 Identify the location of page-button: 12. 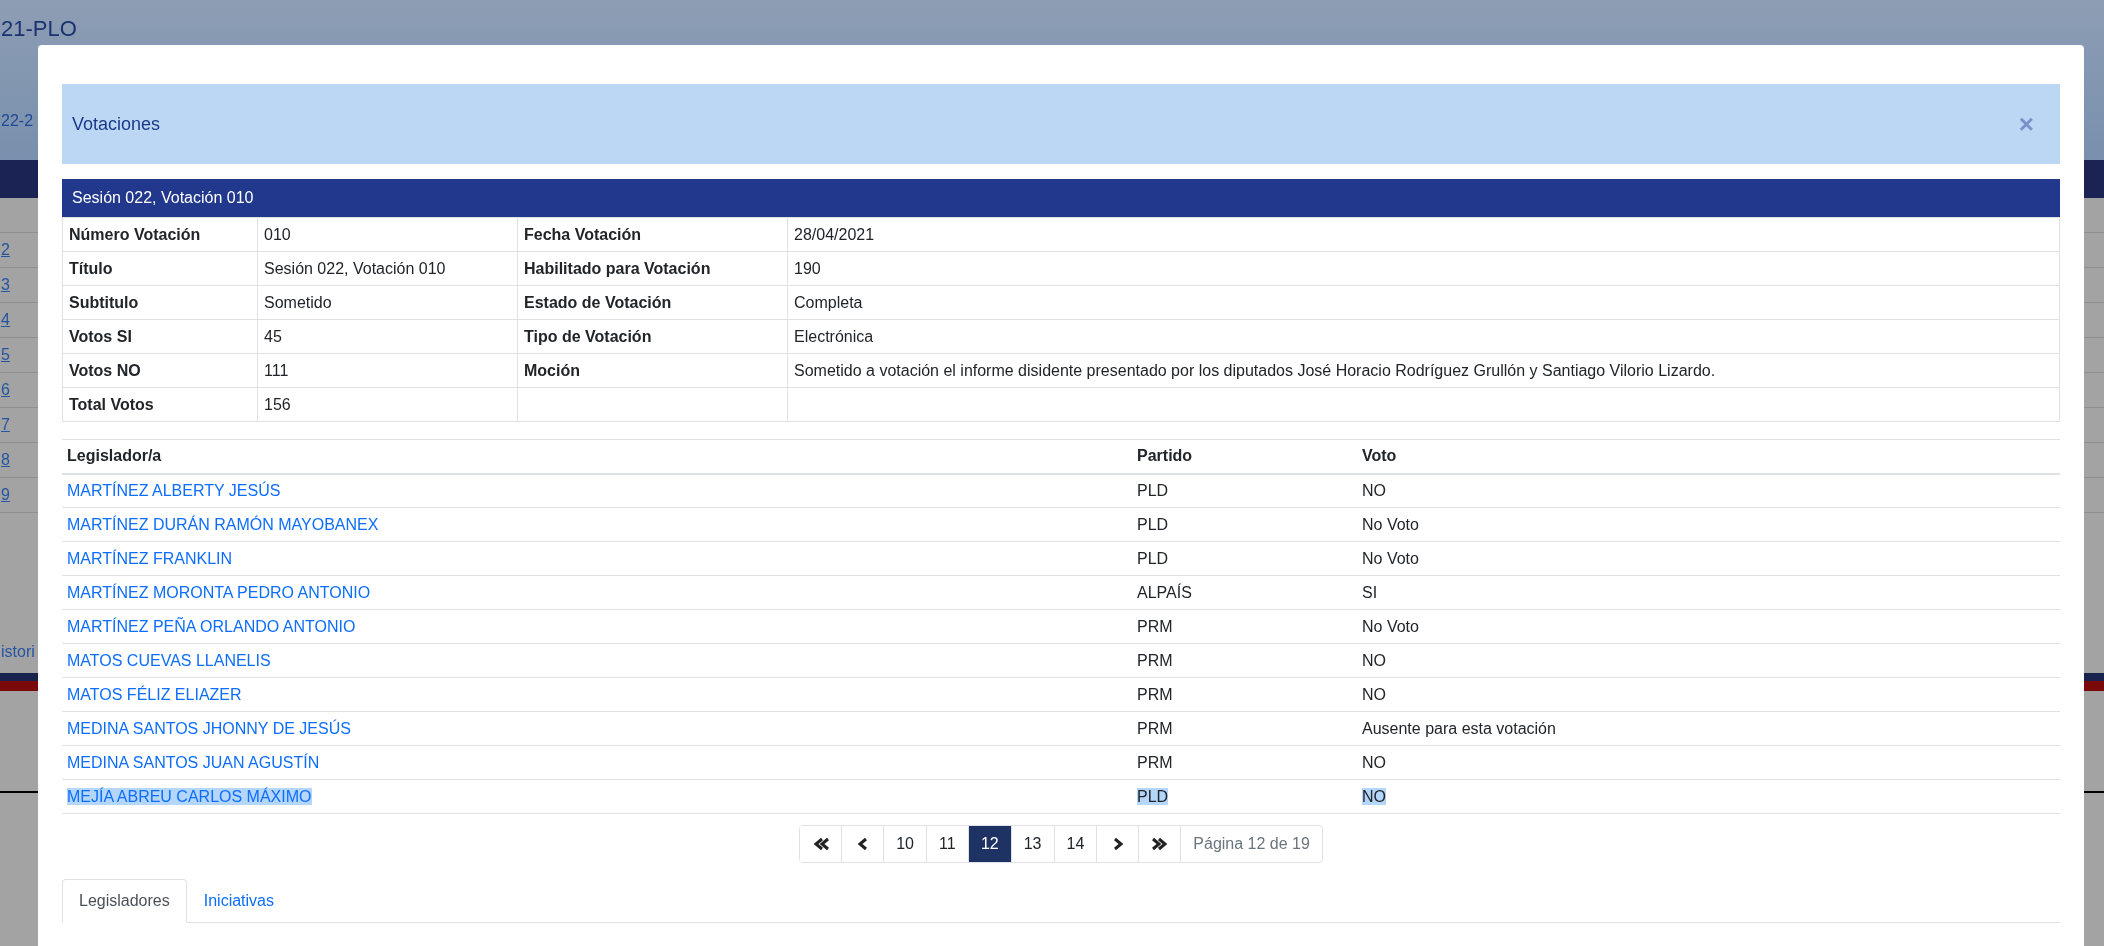
(990, 844).